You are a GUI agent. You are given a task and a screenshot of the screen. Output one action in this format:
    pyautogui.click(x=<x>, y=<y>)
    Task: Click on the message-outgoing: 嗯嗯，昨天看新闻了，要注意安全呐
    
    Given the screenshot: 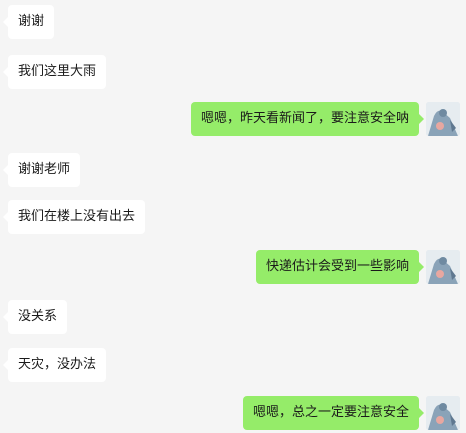 What is the action you would take?
    pyautogui.click(x=307, y=119)
    